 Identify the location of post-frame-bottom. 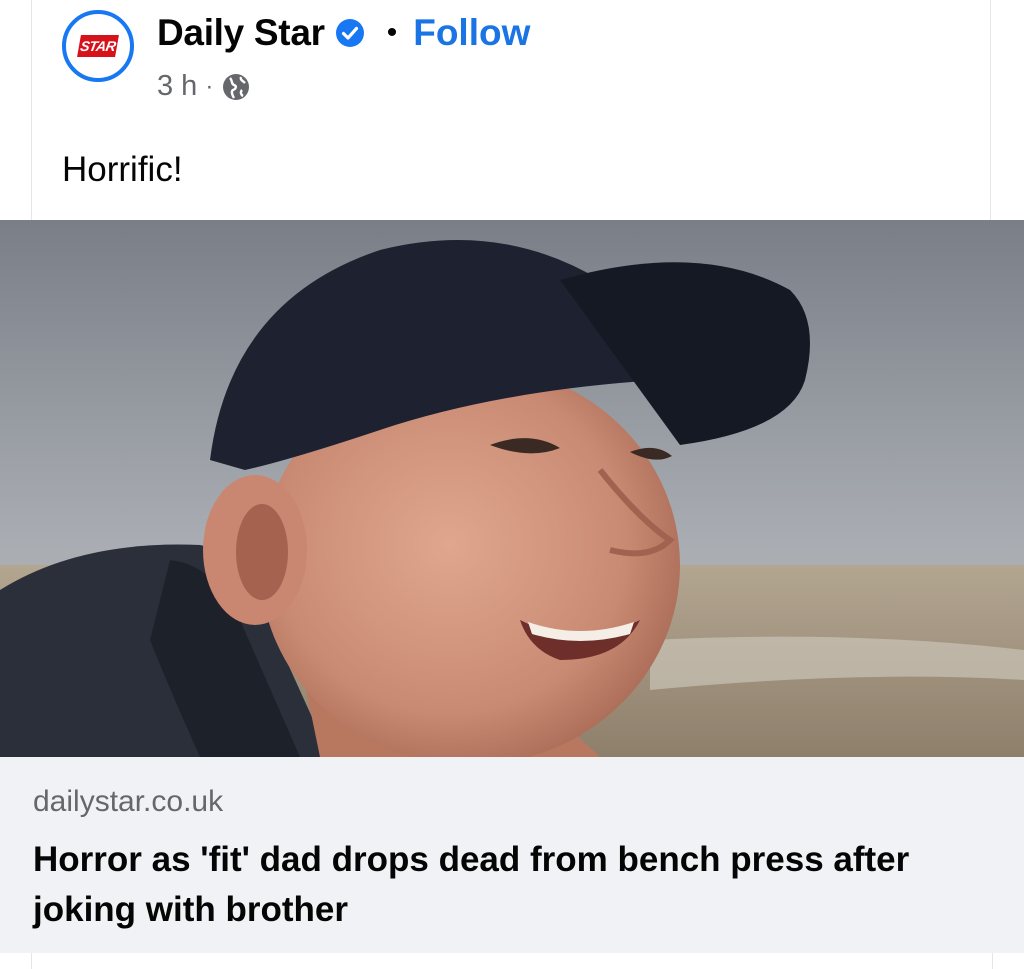
(512, 961).